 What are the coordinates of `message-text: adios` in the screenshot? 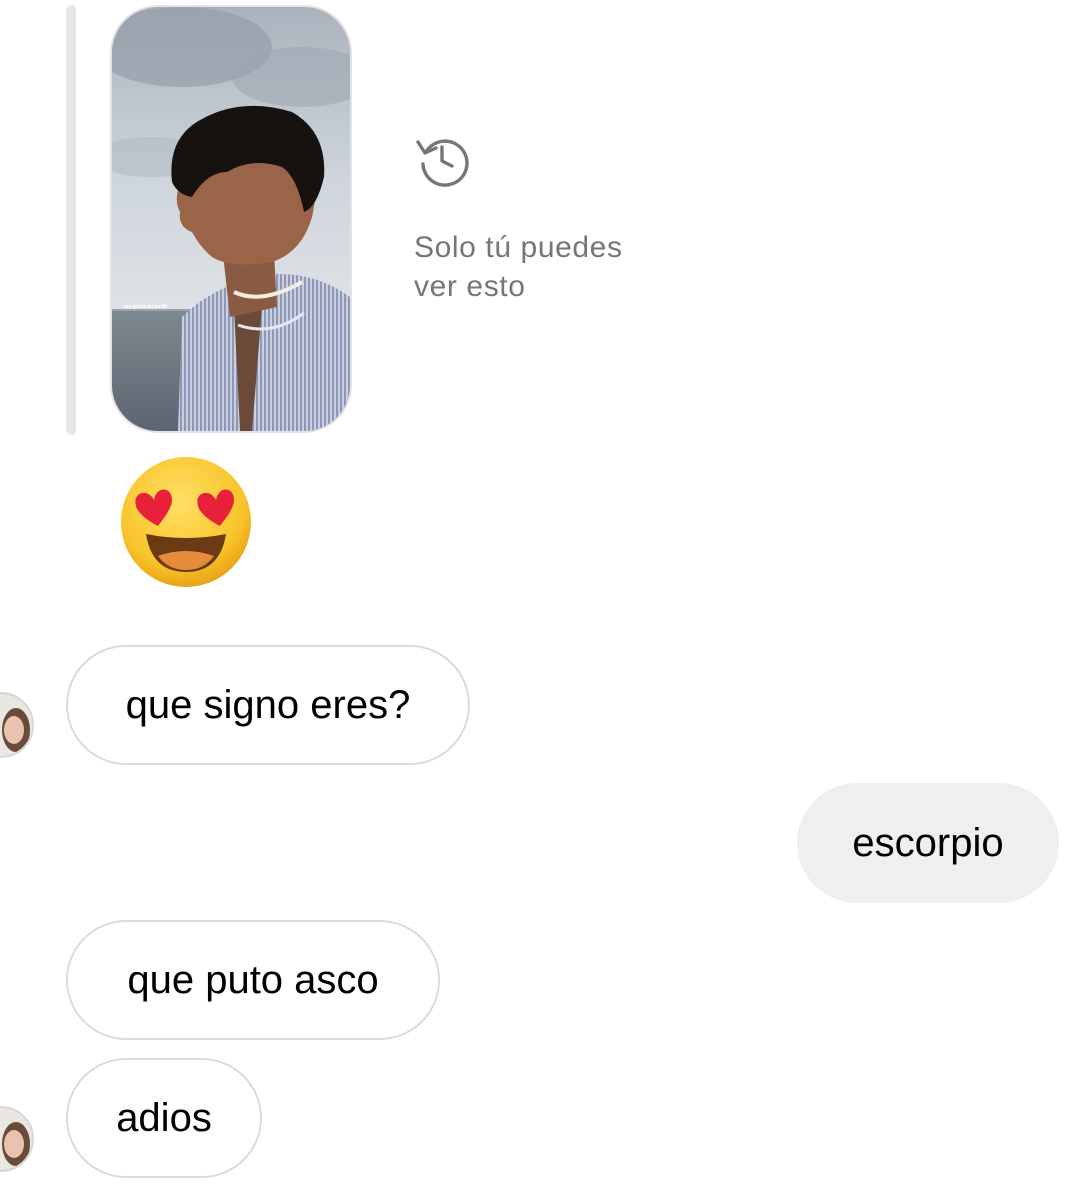 It's located at (164, 1117).